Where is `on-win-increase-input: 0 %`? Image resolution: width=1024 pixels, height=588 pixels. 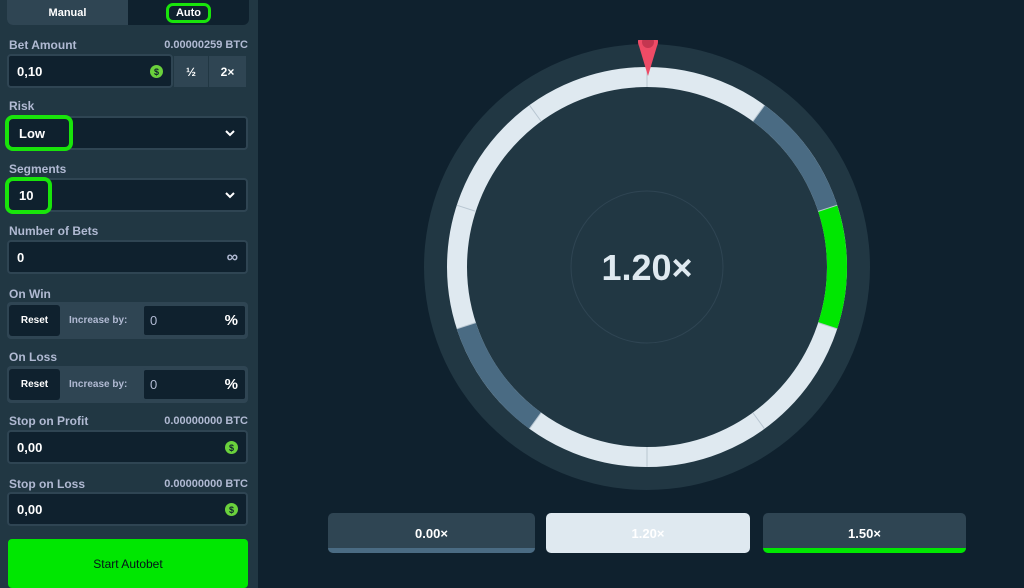 on-win-increase-input: 0 % is located at coordinates (194, 320).